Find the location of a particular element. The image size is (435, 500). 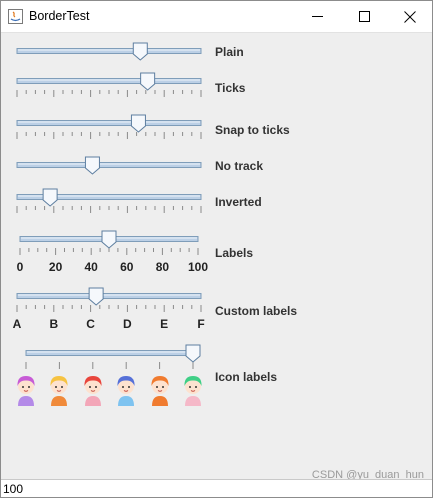

slider-no-track: No track is located at coordinates (217, 166).